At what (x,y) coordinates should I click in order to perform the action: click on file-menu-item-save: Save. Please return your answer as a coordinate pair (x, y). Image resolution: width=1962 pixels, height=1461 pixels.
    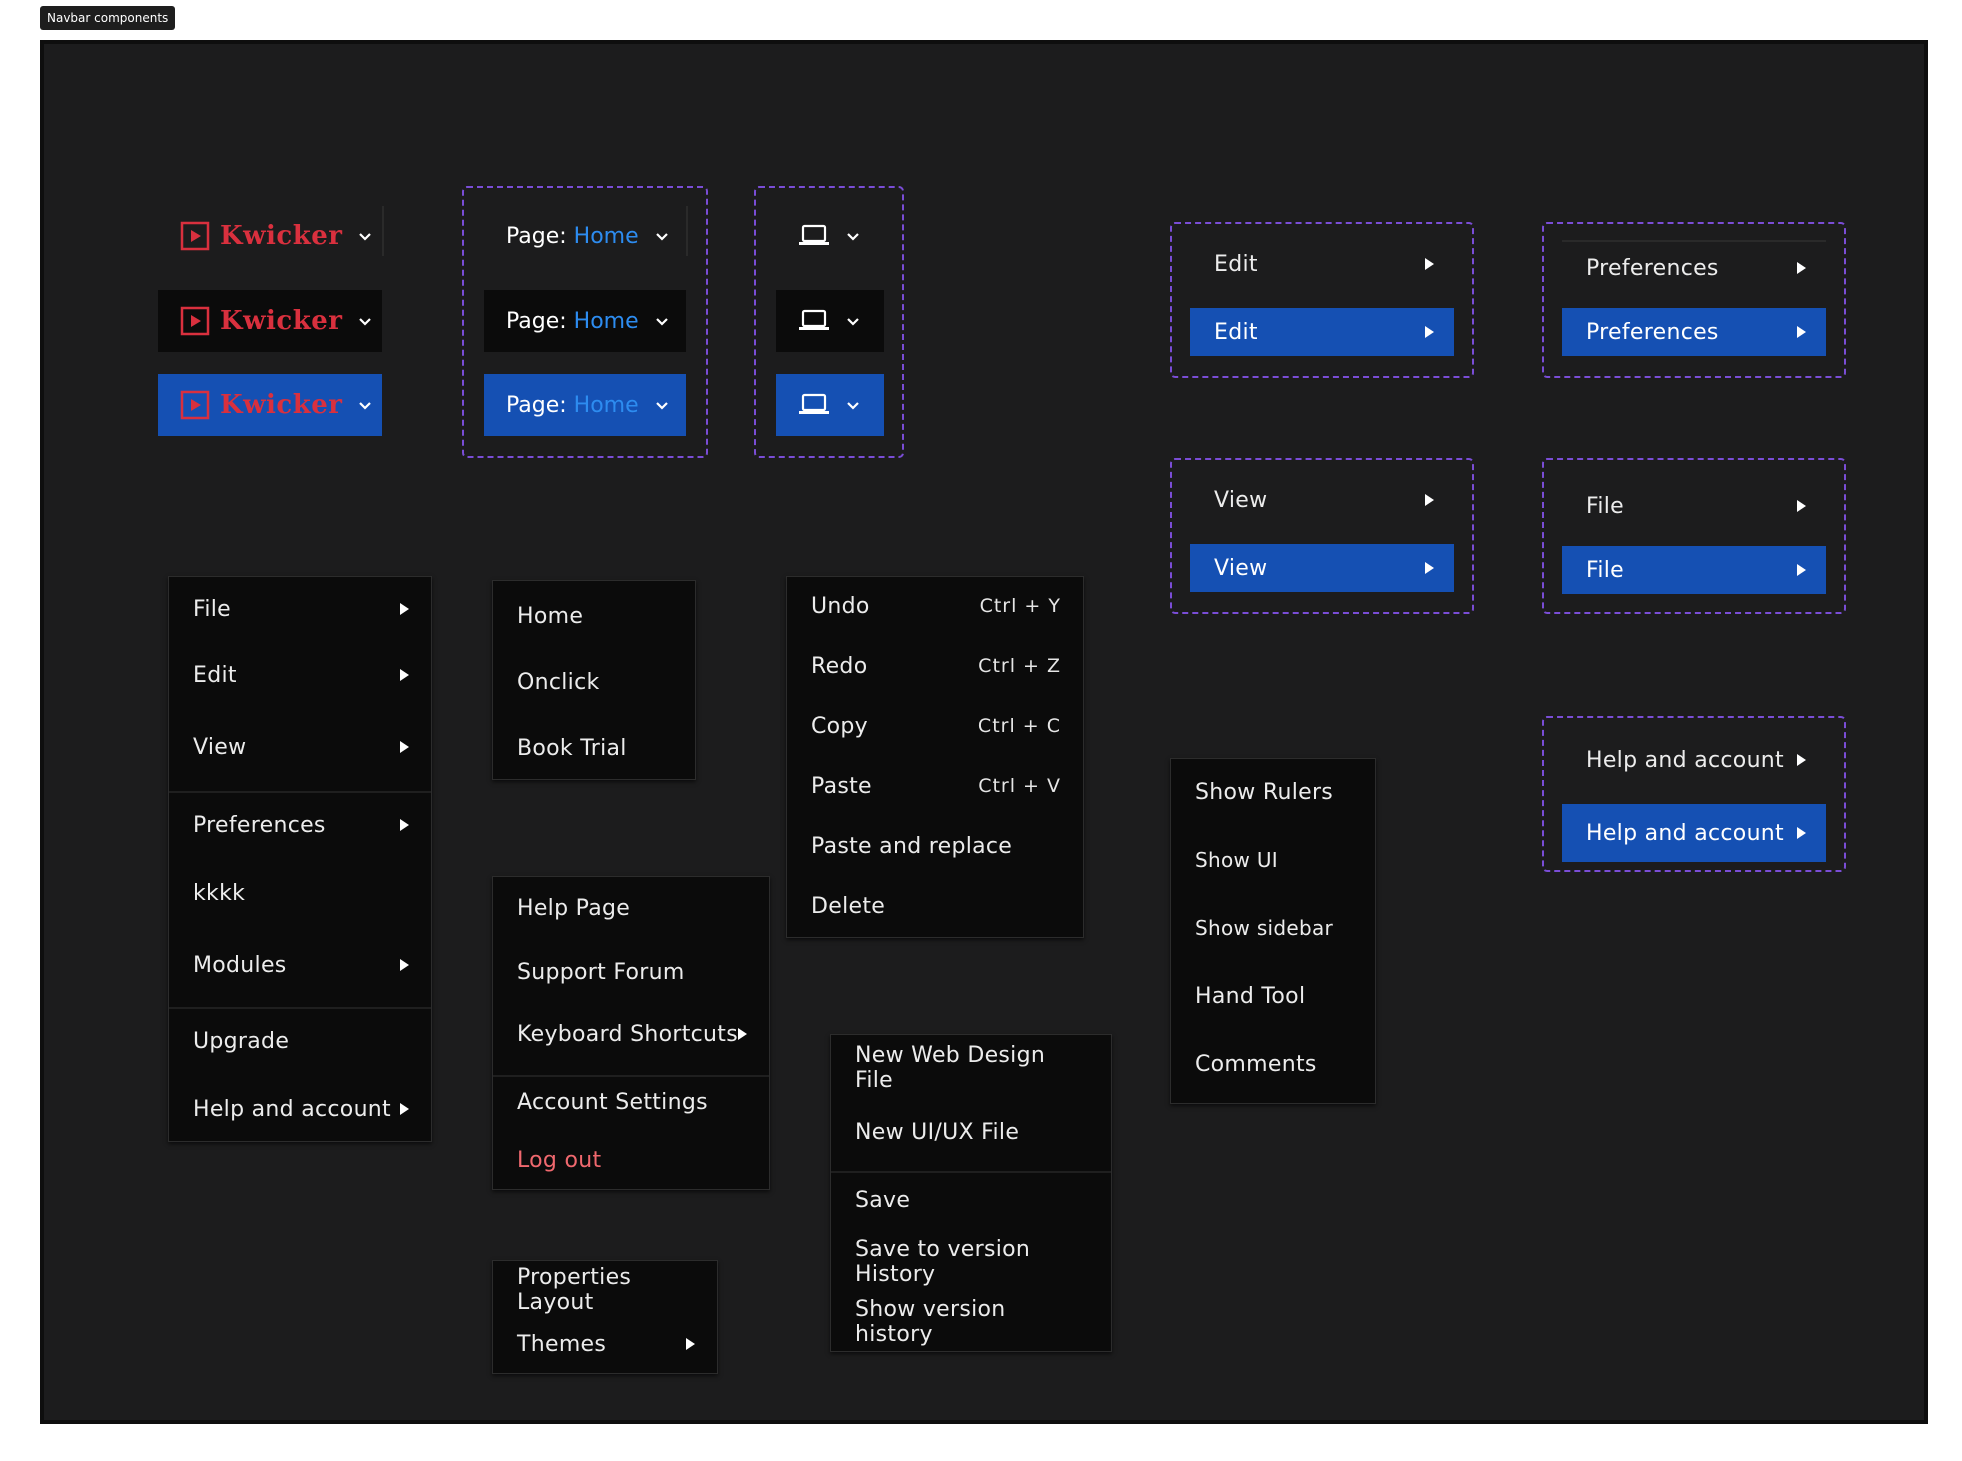
    Looking at the image, I should click on (971, 1200).